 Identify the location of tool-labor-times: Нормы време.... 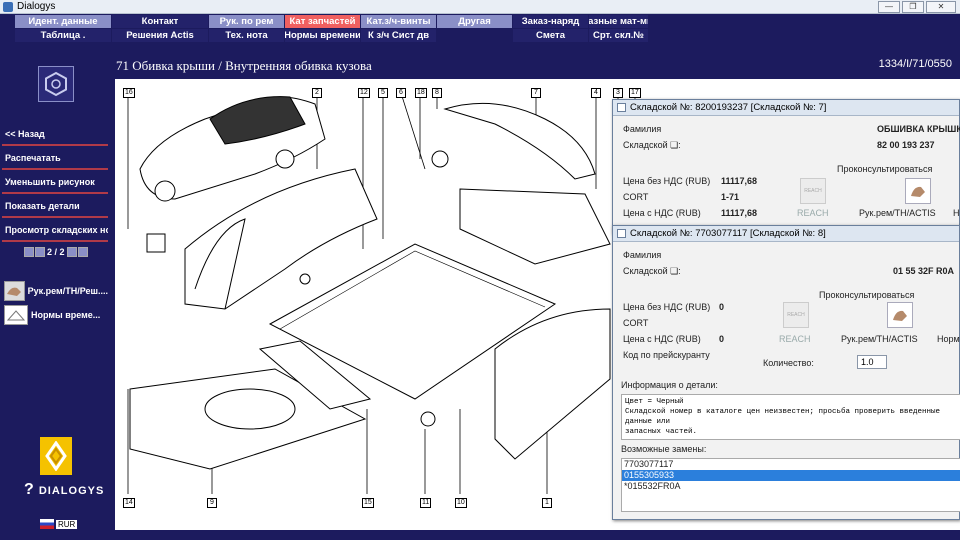
(56, 315).